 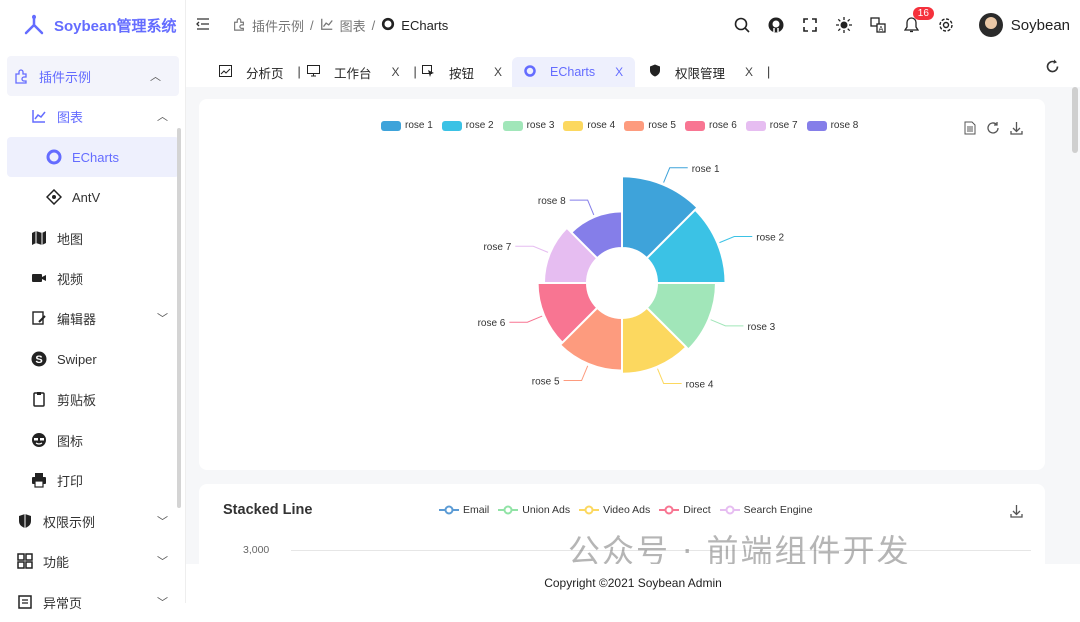 I want to click on slice-label: rose 1, so click(x=706, y=169).